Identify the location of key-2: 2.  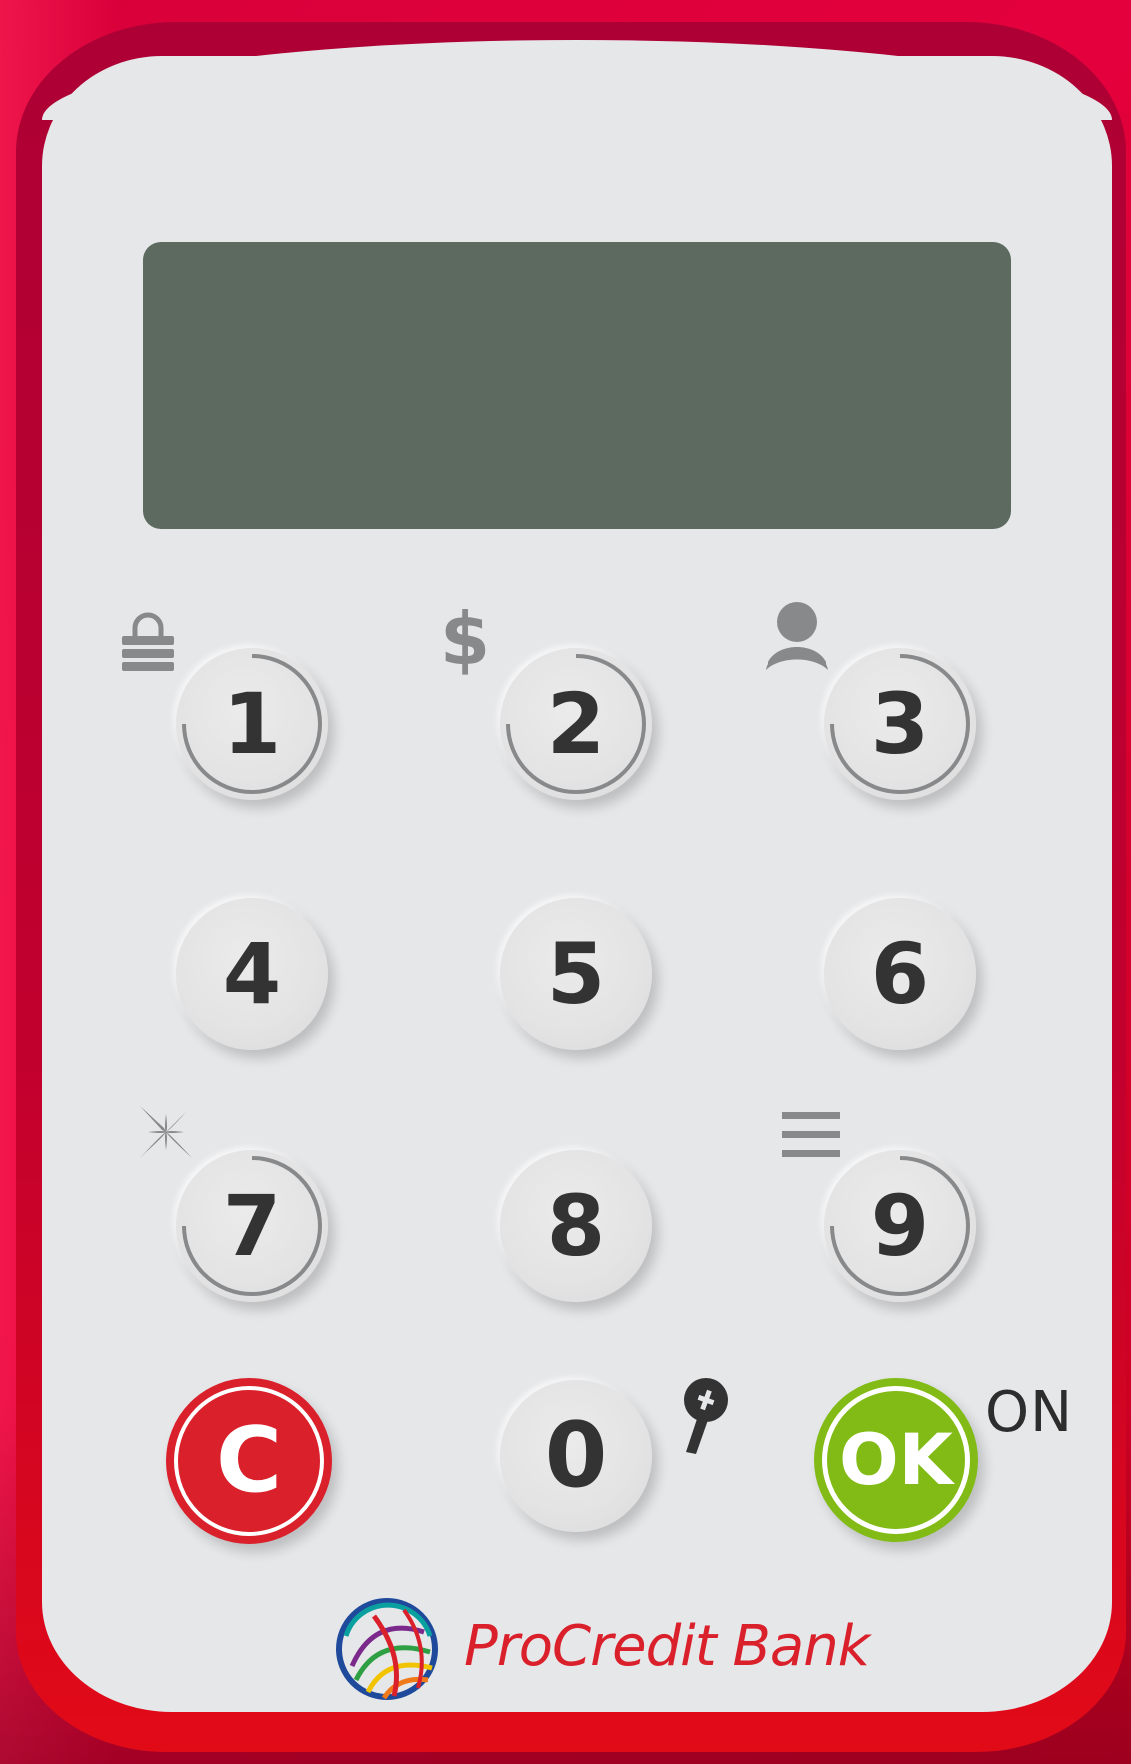
(576, 724).